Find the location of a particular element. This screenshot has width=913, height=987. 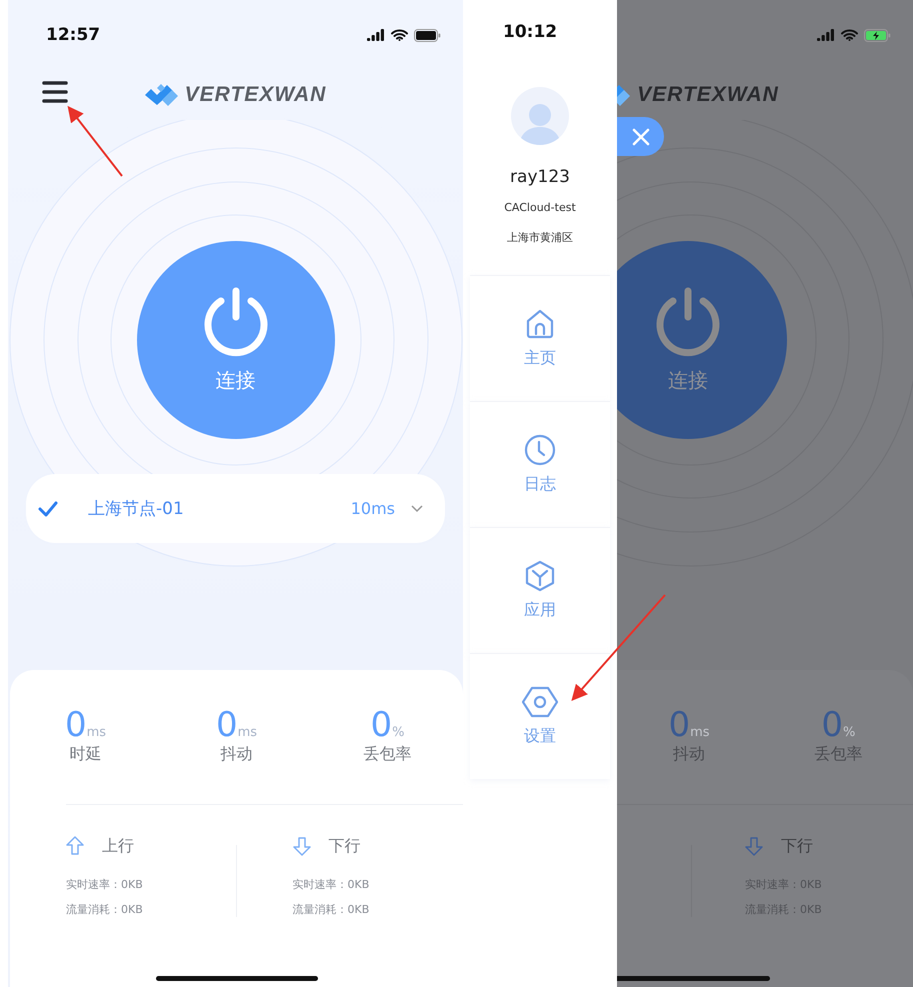

logo-icon is located at coordinates (161, 95).